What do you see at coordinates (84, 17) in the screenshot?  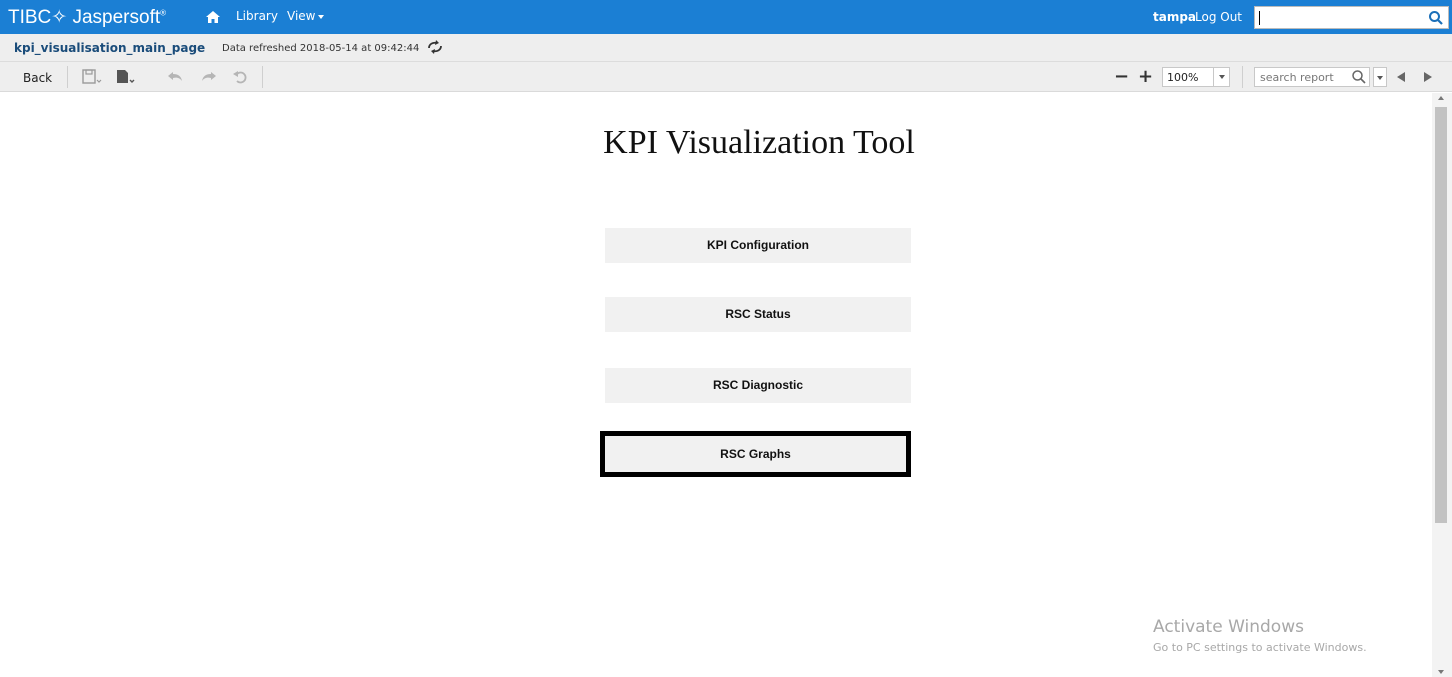 I see `logo-text: TIBC✧ Jaspersoft` at bounding box center [84, 17].